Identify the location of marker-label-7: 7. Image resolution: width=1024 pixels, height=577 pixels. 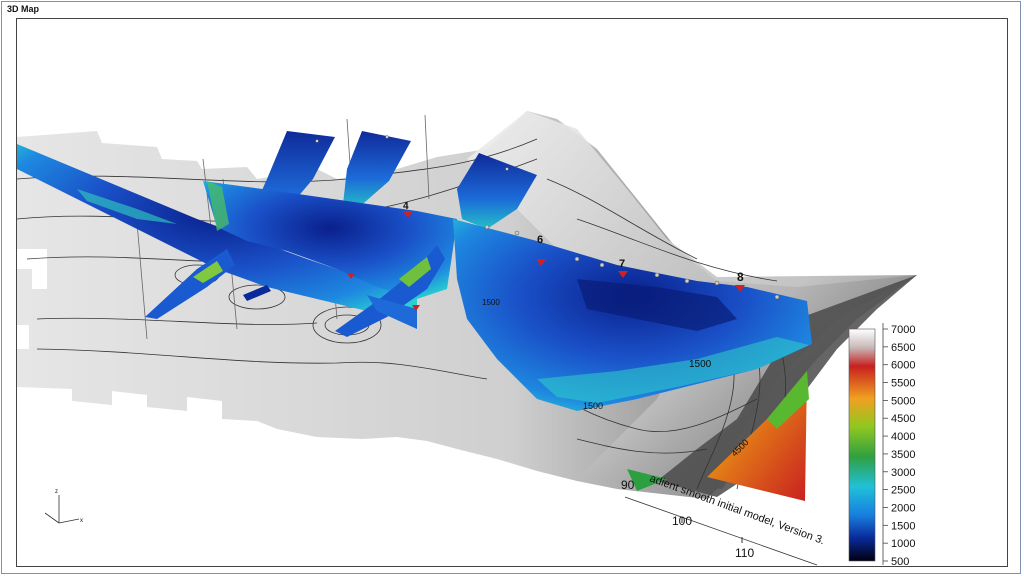
(622, 264).